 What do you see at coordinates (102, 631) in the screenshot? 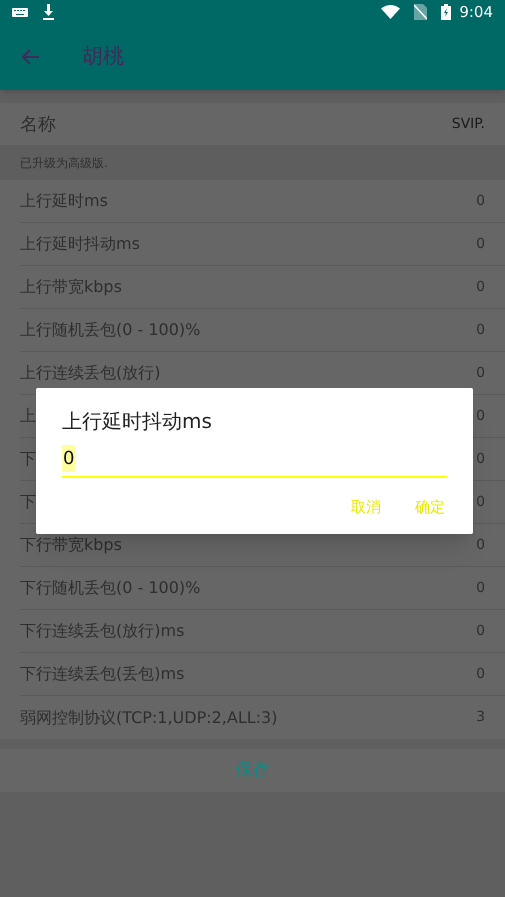
I see `setting-label: 下行连续丢包(放行)ms` at bounding box center [102, 631].